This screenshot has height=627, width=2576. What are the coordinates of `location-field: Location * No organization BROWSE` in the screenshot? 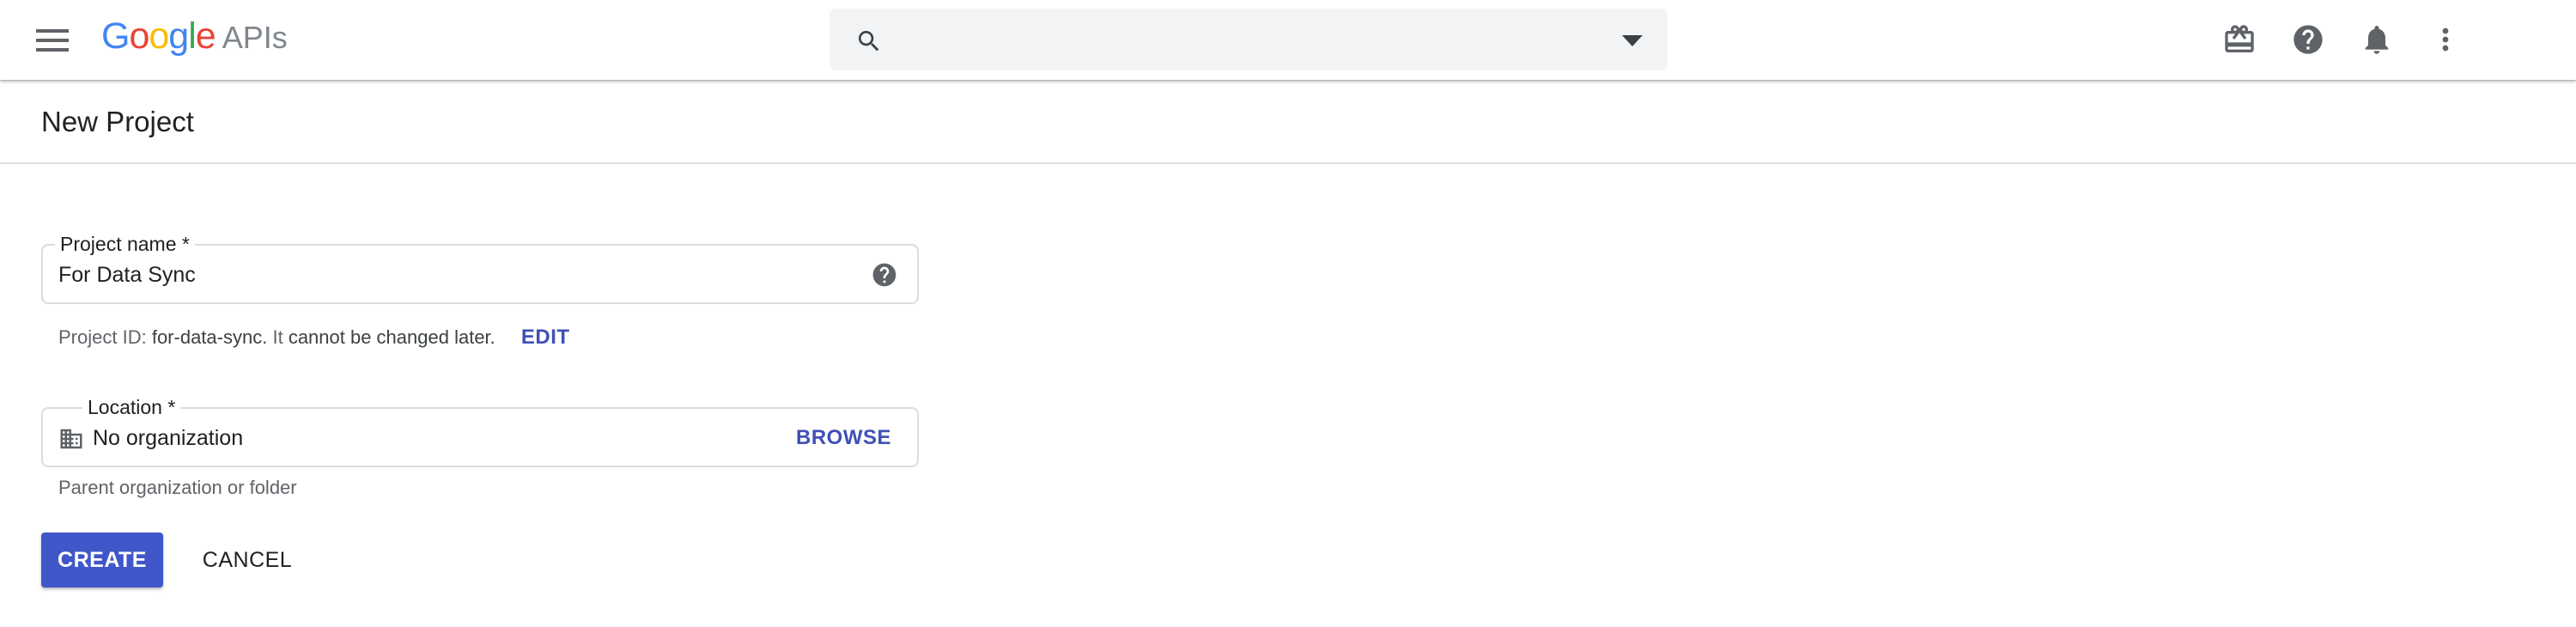 It's located at (480, 431).